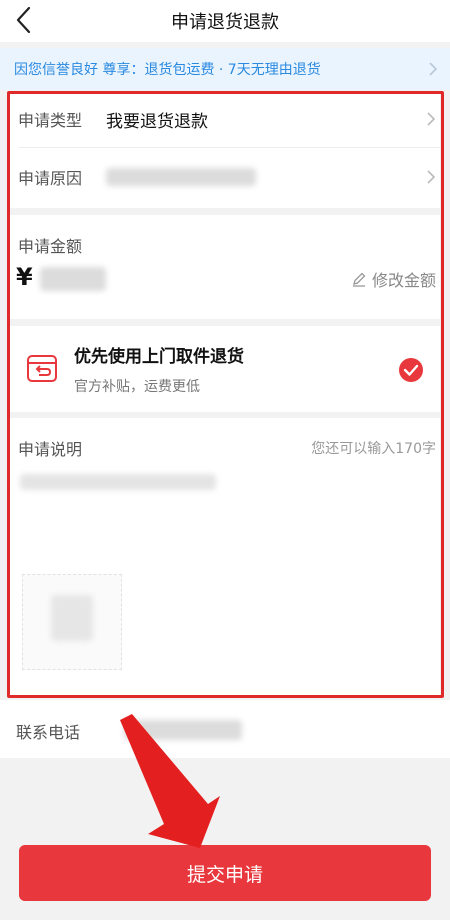  What do you see at coordinates (50, 246) in the screenshot?
I see `request-amount-label: 申请金额` at bounding box center [50, 246].